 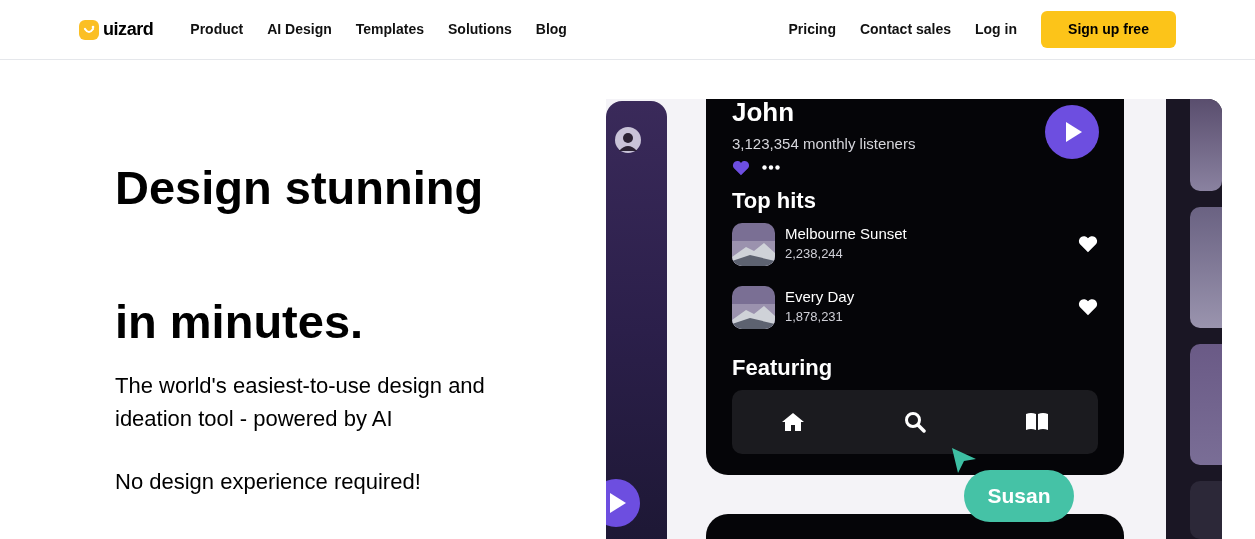 What do you see at coordinates (628, 140) in the screenshot?
I see `avatar-icon` at bounding box center [628, 140].